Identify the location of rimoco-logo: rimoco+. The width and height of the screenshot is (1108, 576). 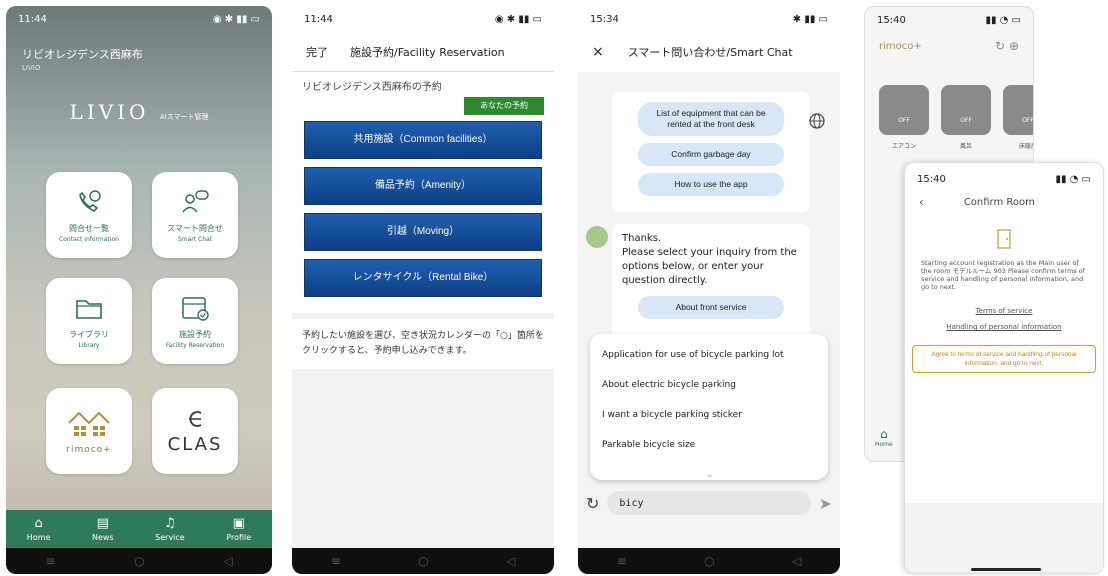
(900, 46).